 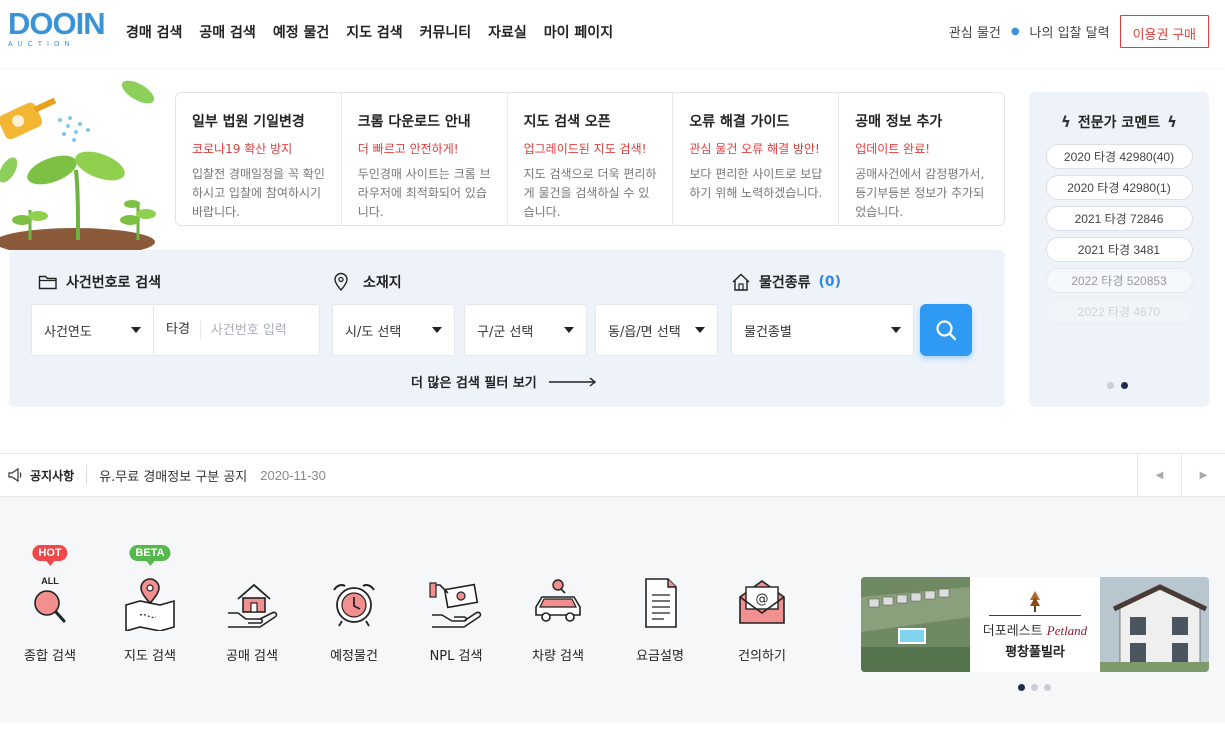 I want to click on header-utility: 관심 물건 ● 나의 입찰 달력 이용권 구매, so click(x=1079, y=31).